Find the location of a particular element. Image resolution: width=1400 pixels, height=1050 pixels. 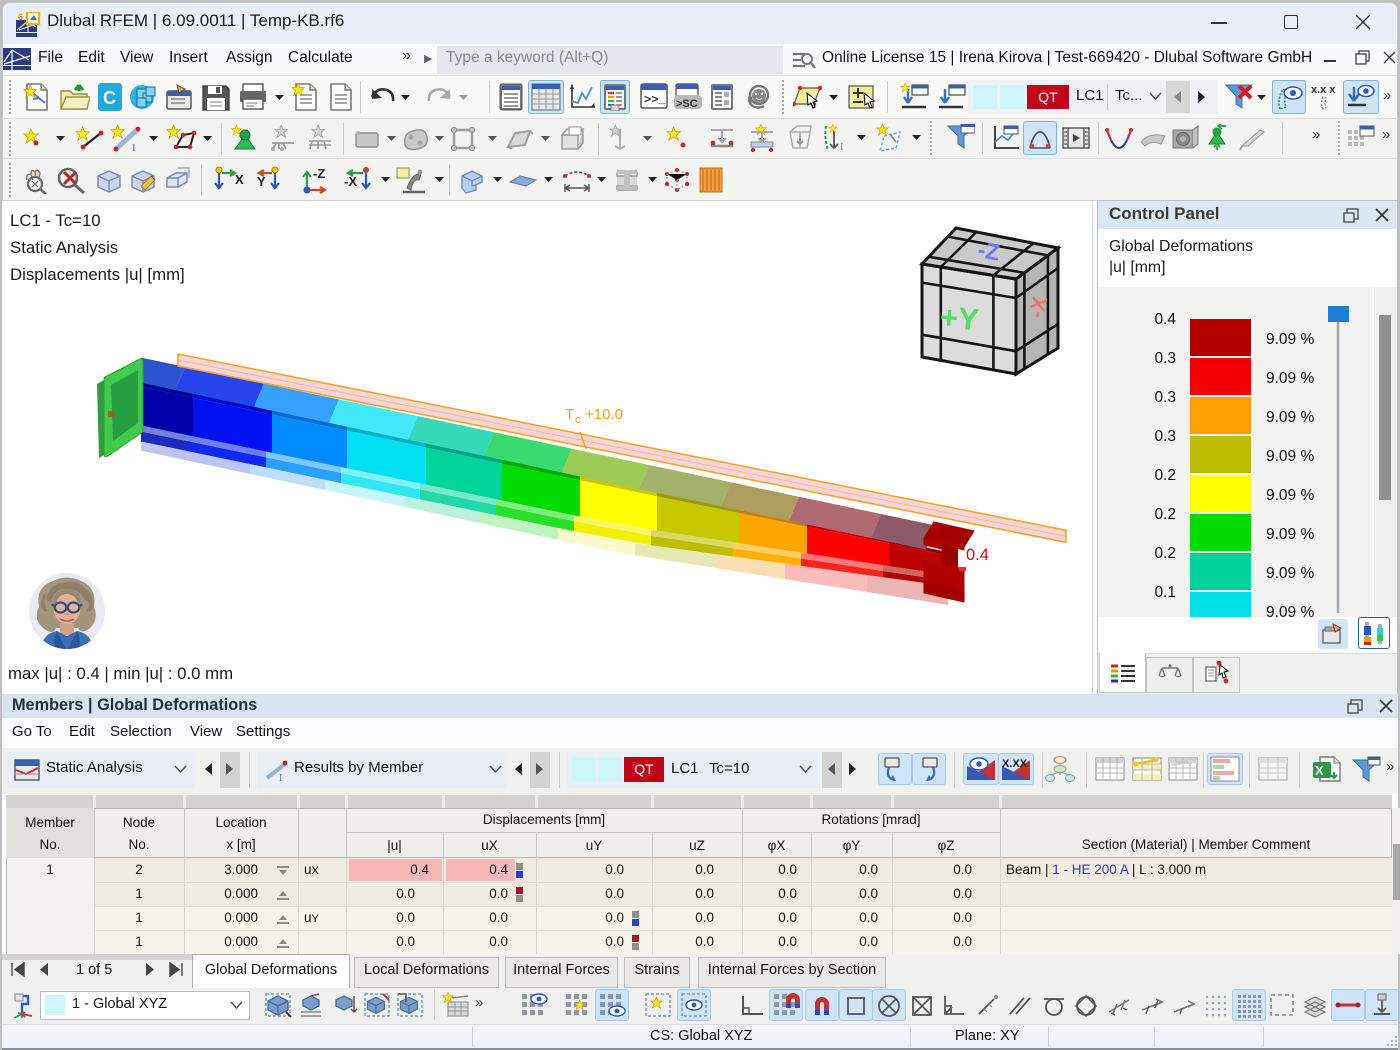

svg-text: +Y is located at coordinates (960, 318).